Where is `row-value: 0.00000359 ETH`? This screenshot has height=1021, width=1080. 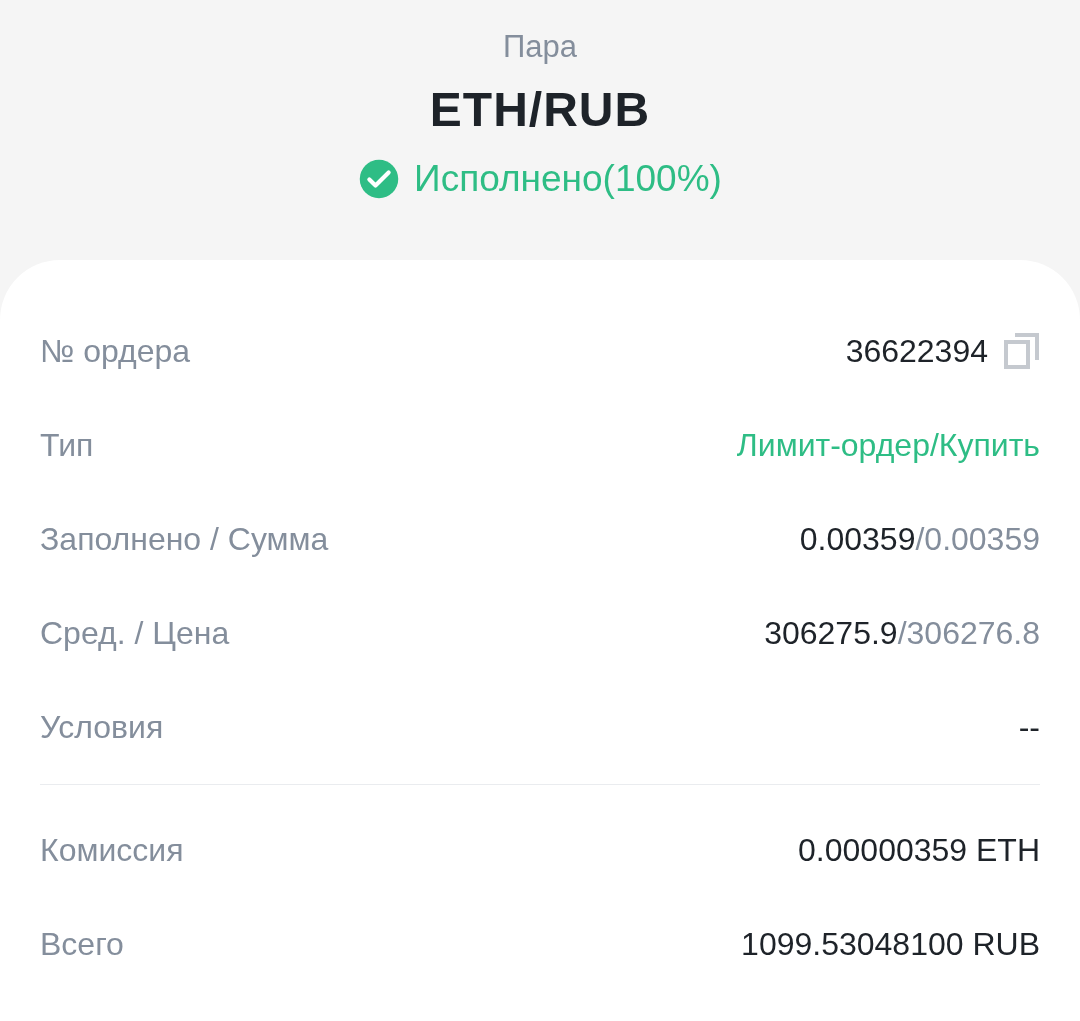
row-value: 0.00000359 ETH is located at coordinates (919, 850).